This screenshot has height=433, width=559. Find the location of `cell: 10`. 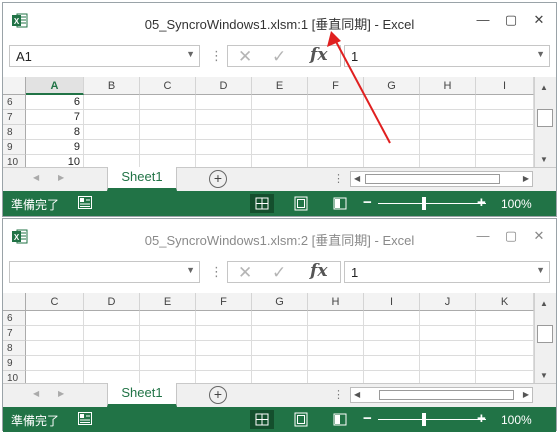

cell: 10 is located at coordinates (55, 161).